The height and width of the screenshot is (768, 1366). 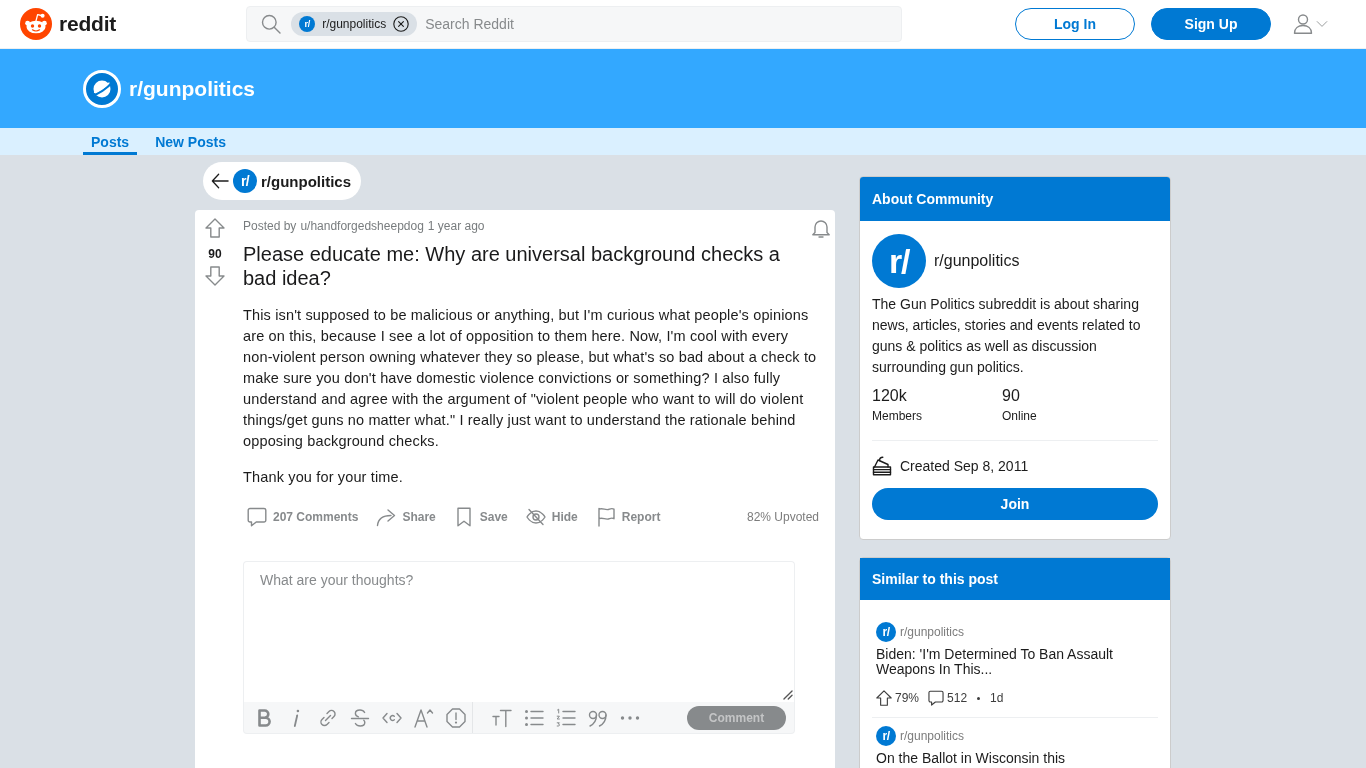 What do you see at coordinates (282, 181) in the screenshot?
I see `back-button: r/ r/gunpolitics` at bounding box center [282, 181].